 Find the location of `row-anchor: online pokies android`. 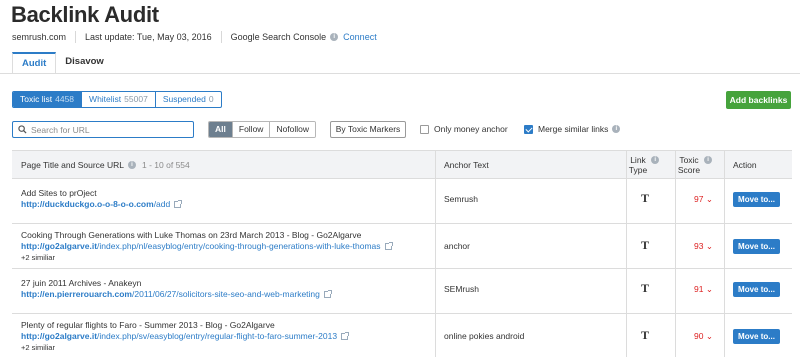

row-anchor: online pokies android is located at coordinates (484, 336).